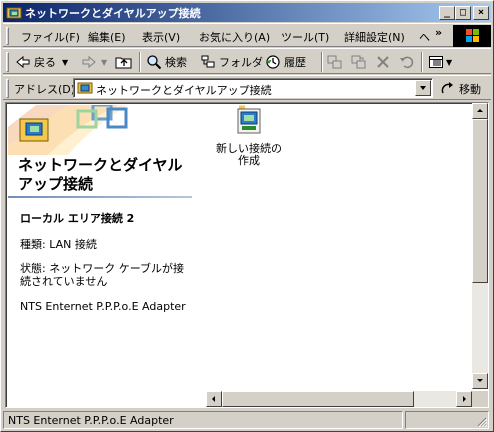 Image resolution: width=494 pixels, height=432 pixels. I want to click on up-folder-button, so click(124, 62).